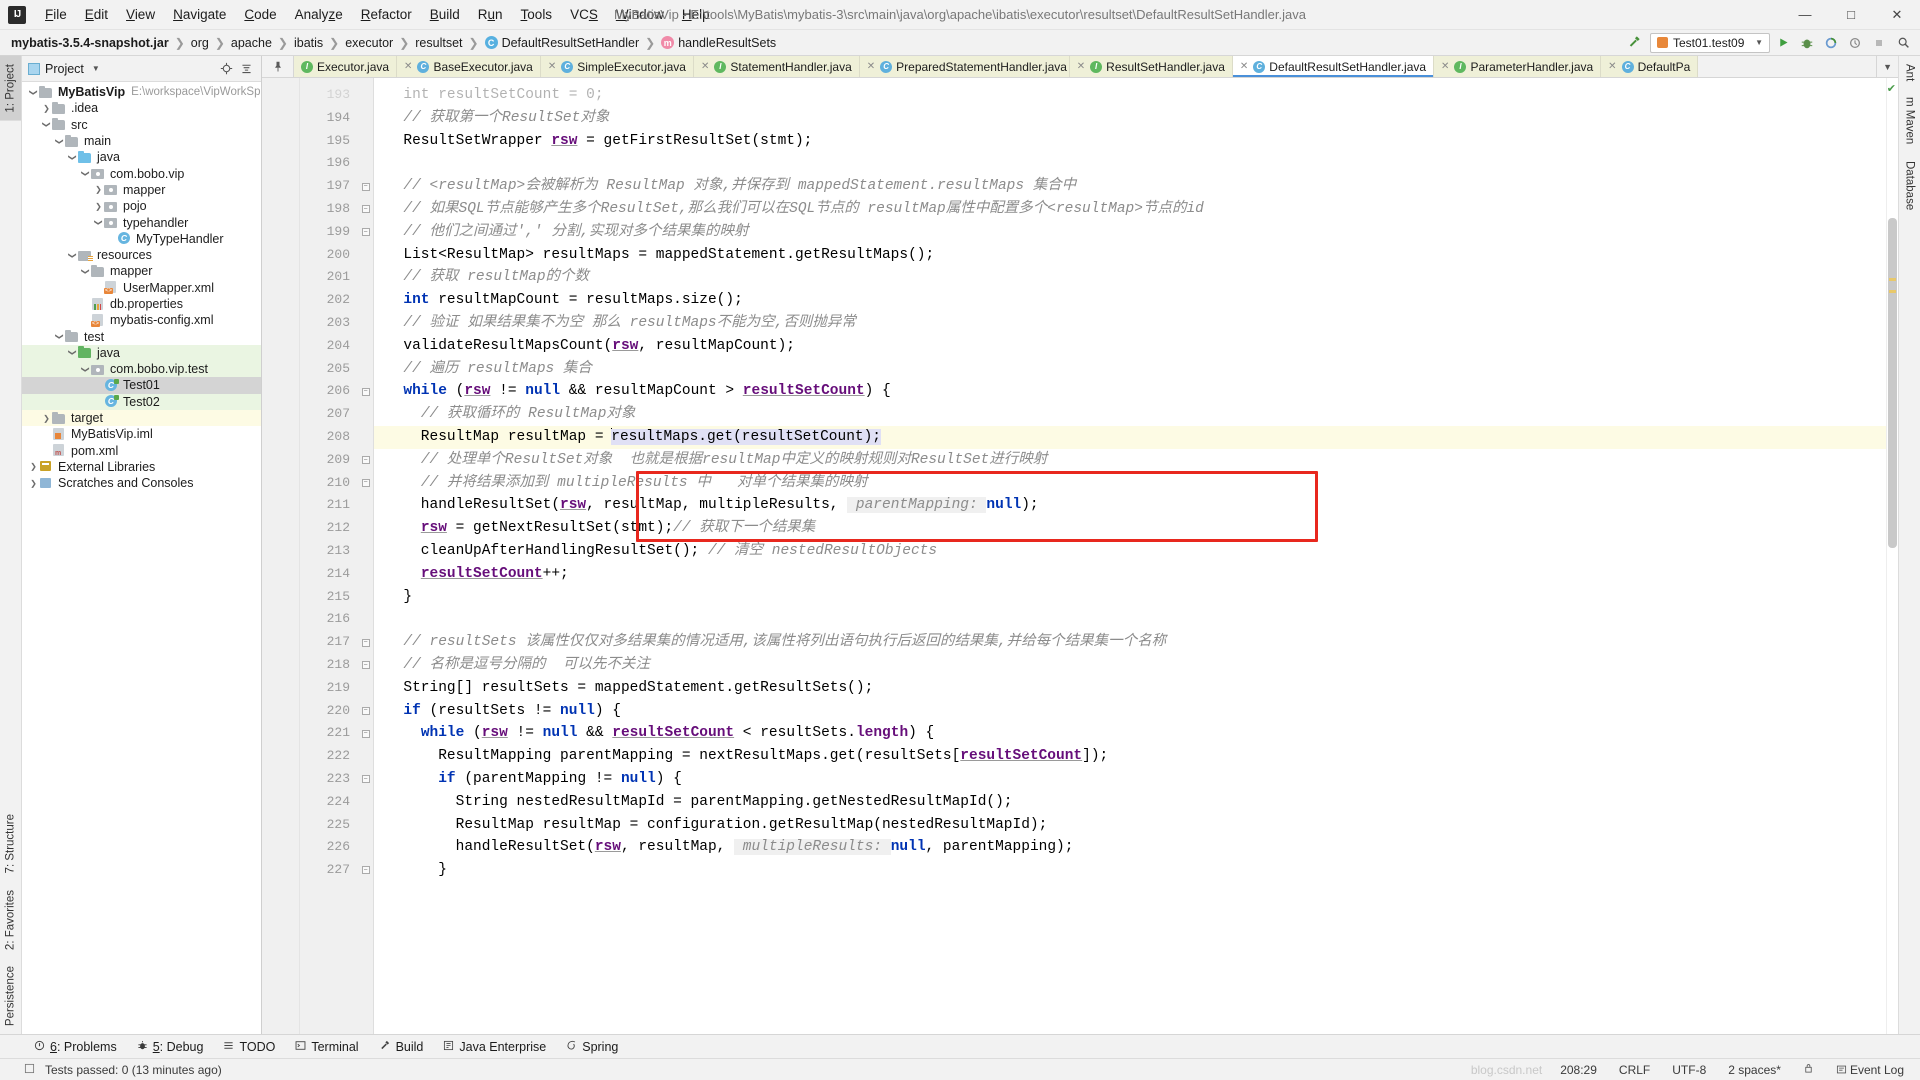 This screenshot has height=1080, width=1920. Describe the element at coordinates (1136, 665) in the screenshot. I see `code-line: // 名称是逗号分隔的 可以先不关注` at that location.